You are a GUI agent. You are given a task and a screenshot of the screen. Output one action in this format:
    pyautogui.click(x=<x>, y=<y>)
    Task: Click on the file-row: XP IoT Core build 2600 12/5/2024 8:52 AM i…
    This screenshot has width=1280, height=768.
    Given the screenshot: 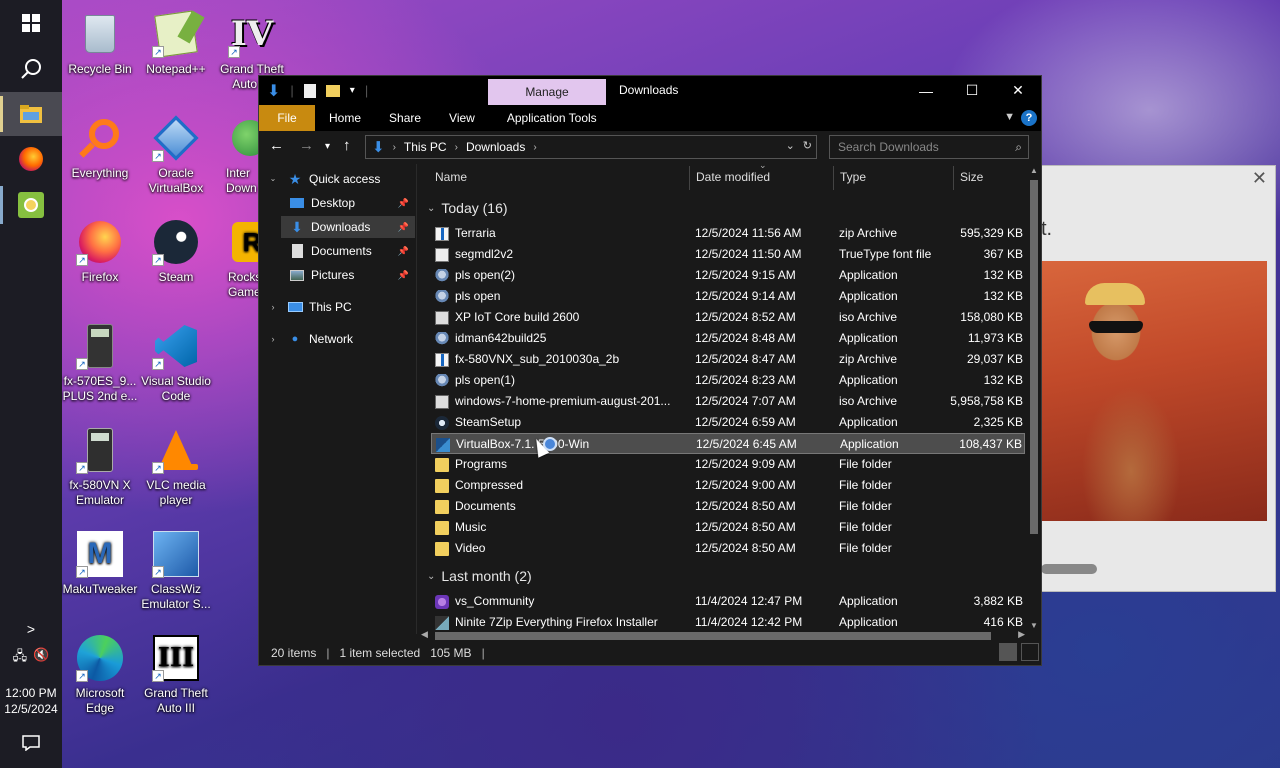 What is the action you would take?
    pyautogui.click(x=728, y=317)
    